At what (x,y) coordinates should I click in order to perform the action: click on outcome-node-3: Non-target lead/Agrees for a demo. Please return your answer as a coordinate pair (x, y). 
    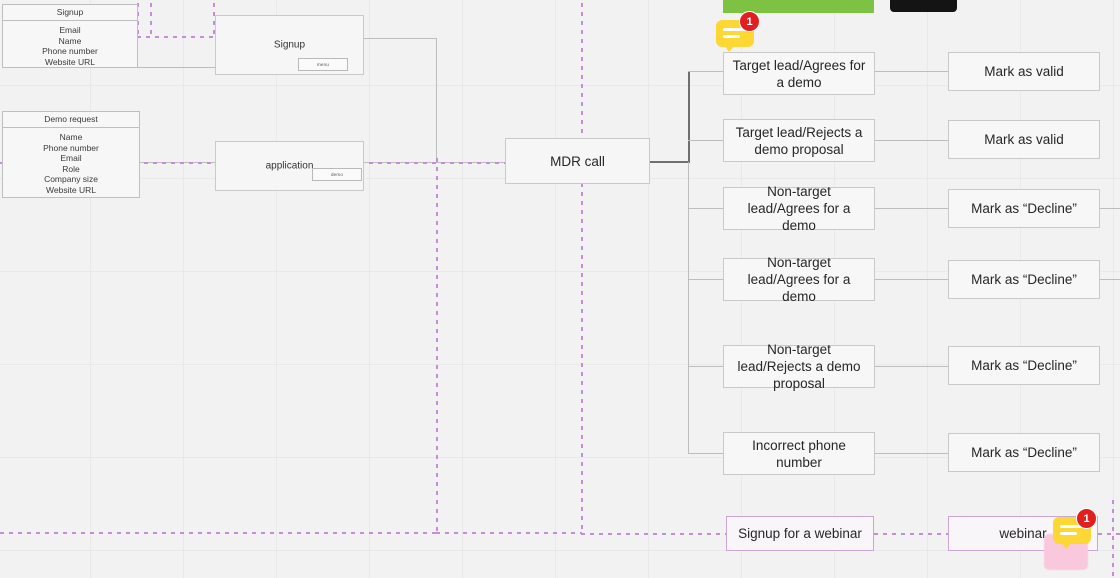
    Looking at the image, I should click on (799, 208).